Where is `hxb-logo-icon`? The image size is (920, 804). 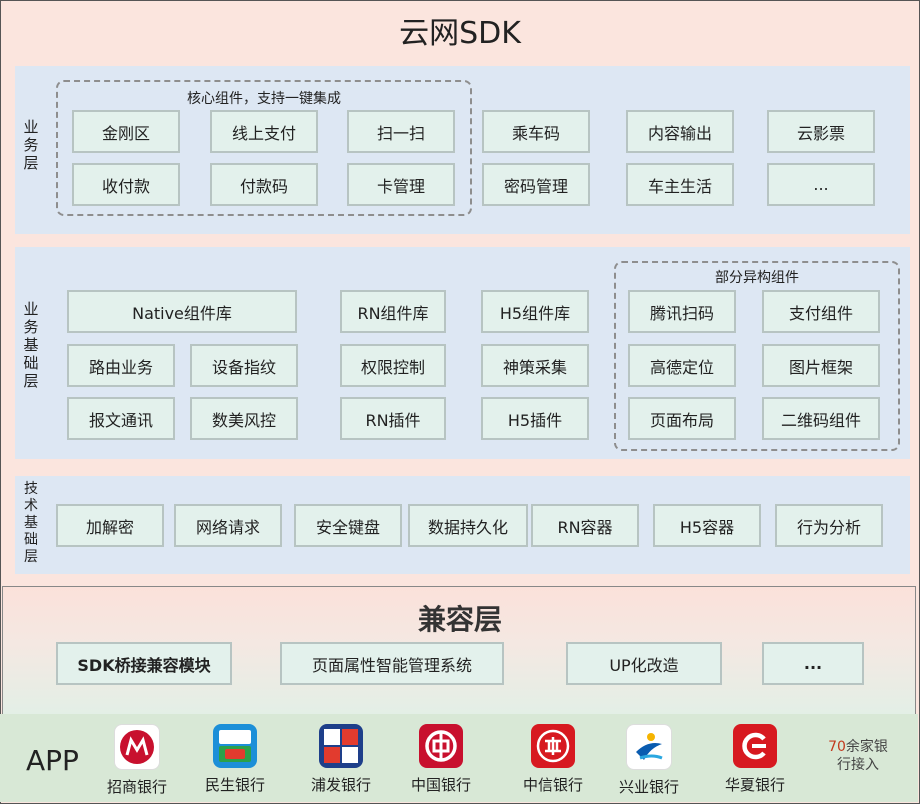
hxb-logo-icon is located at coordinates (755, 746).